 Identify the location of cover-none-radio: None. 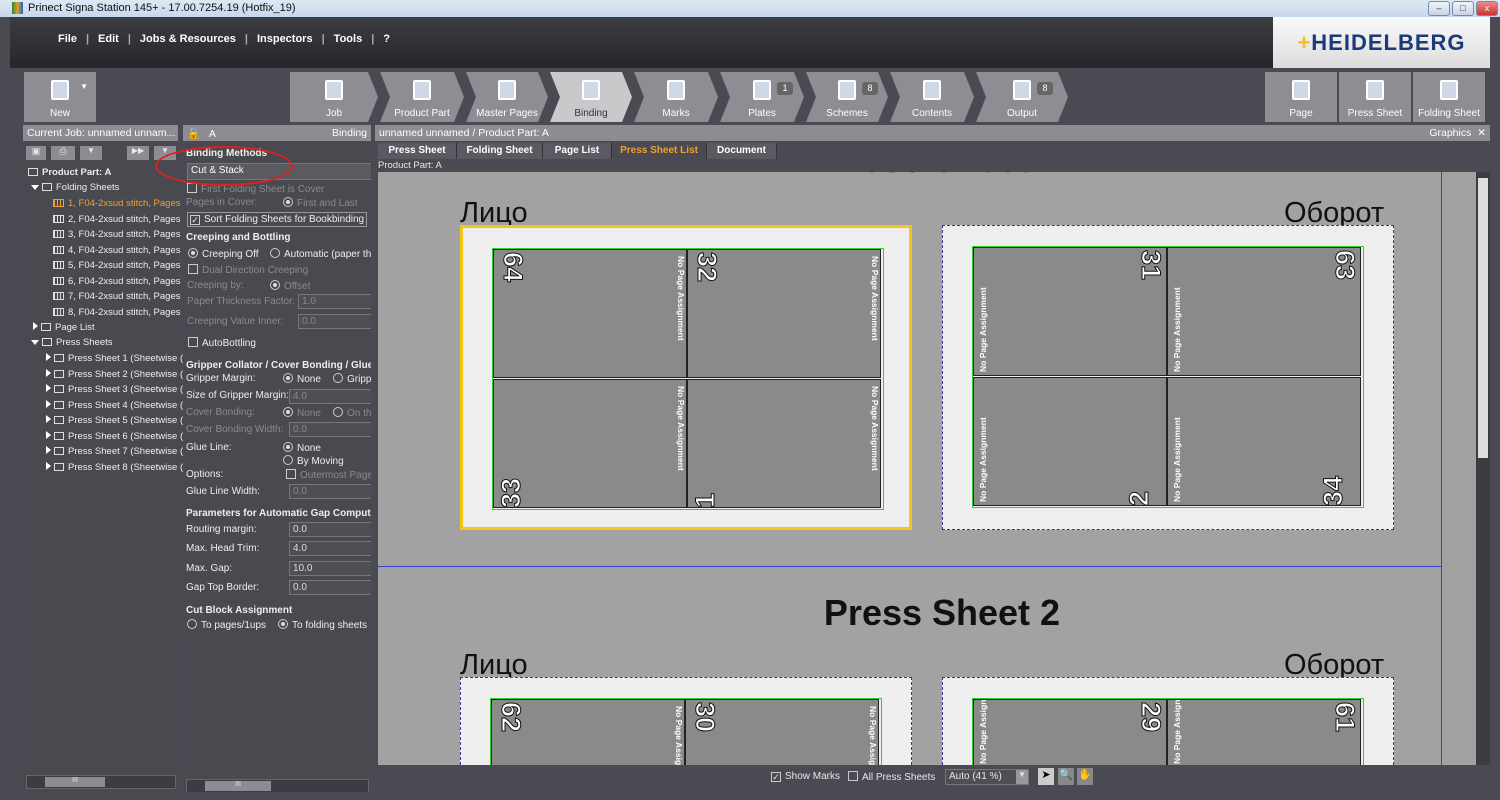
(302, 413).